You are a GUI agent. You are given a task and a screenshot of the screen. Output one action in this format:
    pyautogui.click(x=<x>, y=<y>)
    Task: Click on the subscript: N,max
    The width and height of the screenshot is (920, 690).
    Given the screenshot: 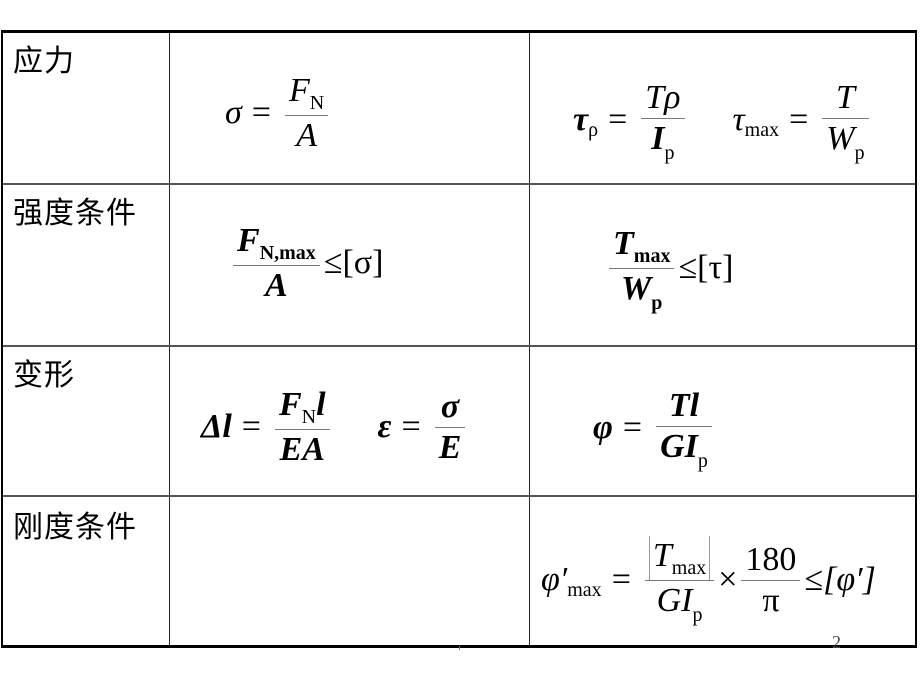 What is the action you would take?
    pyautogui.click(x=287, y=252)
    